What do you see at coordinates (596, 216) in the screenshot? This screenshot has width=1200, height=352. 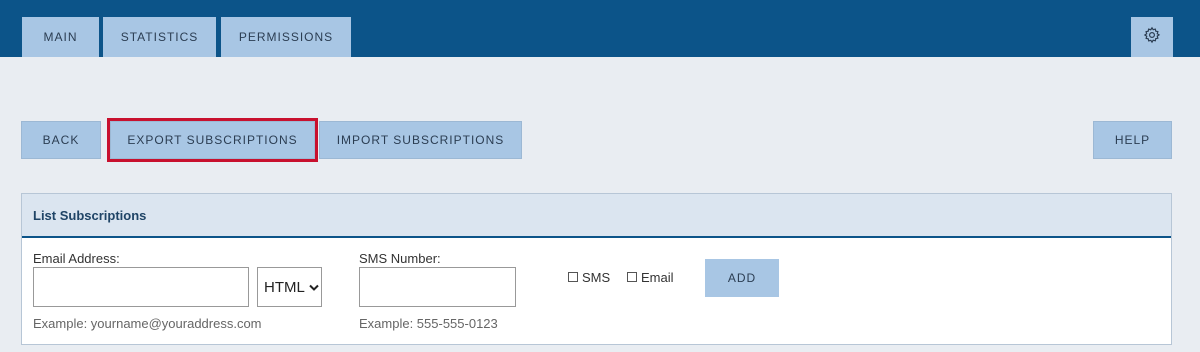 I see `panel-title: List Subscriptions` at bounding box center [596, 216].